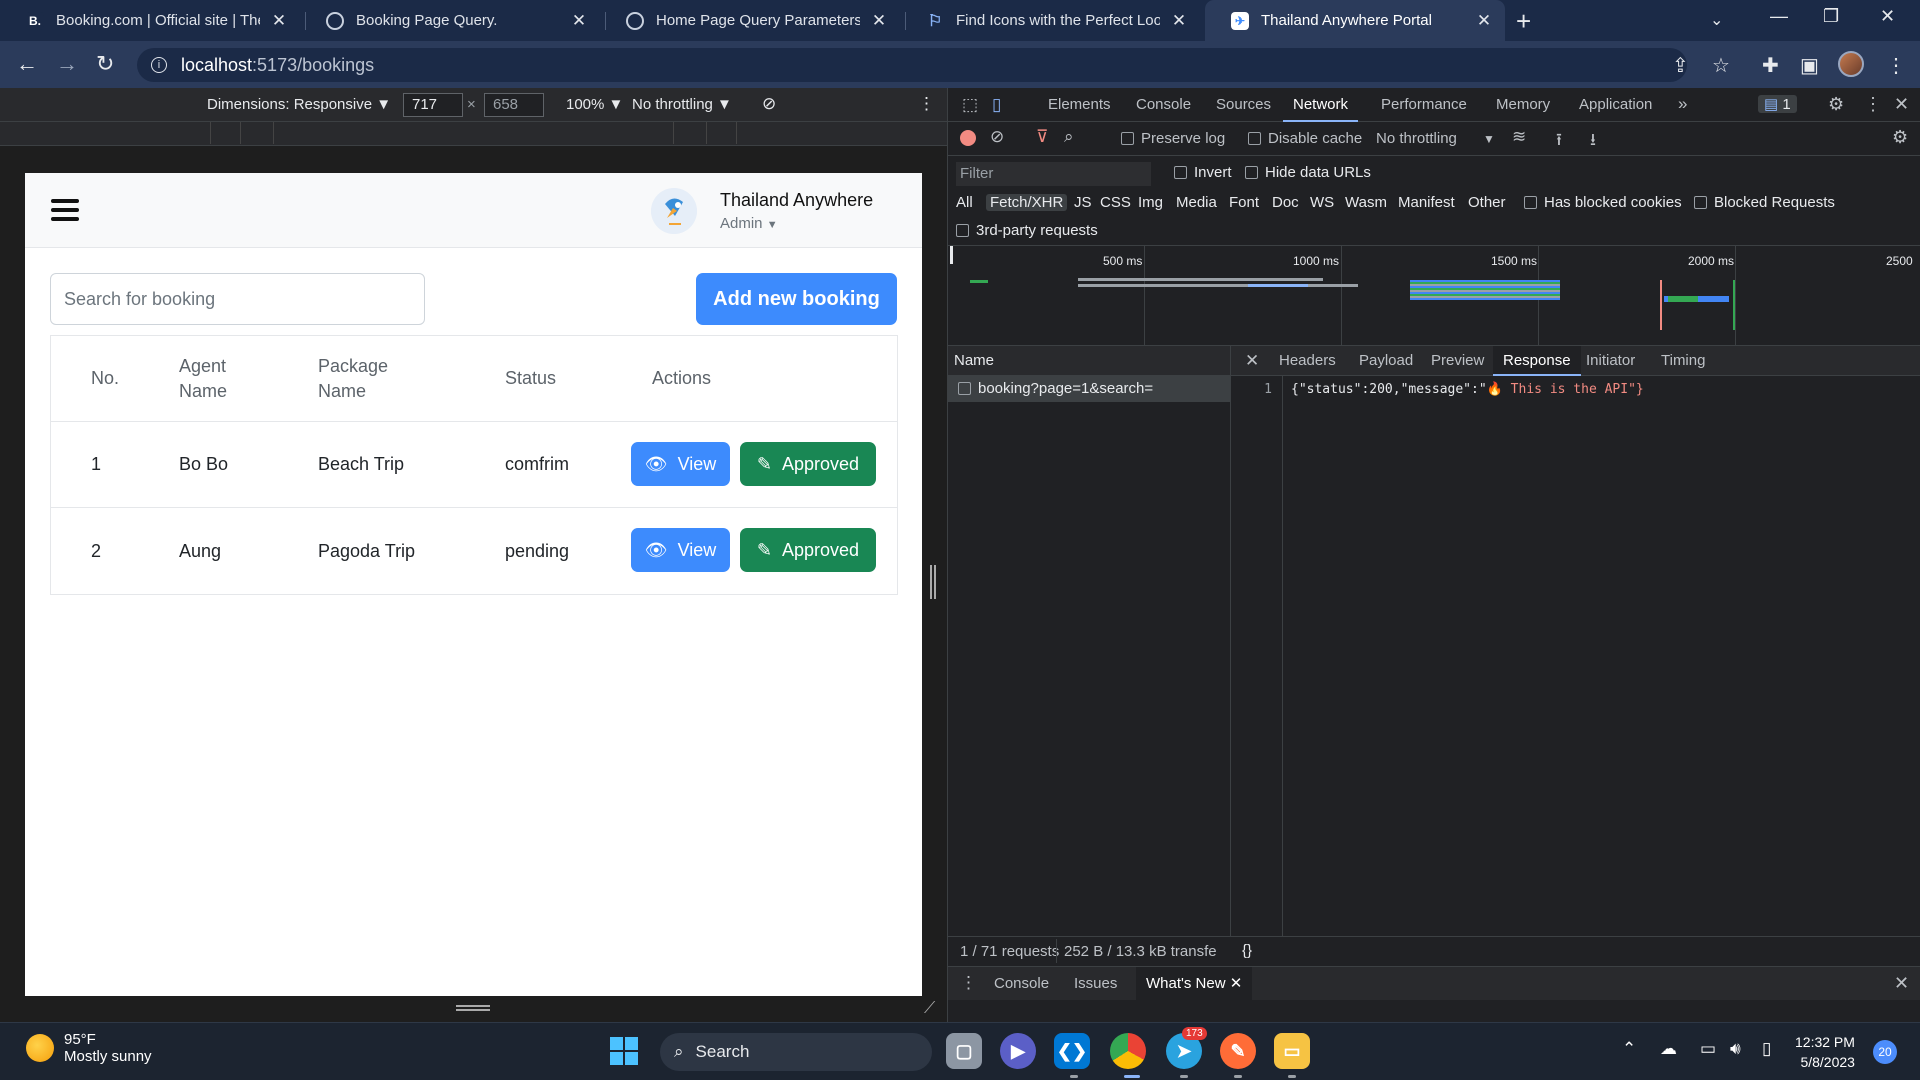 The image size is (1920, 1080). Describe the element at coordinates (1196, 202) in the screenshot. I see `type-filter-media: Media` at that location.